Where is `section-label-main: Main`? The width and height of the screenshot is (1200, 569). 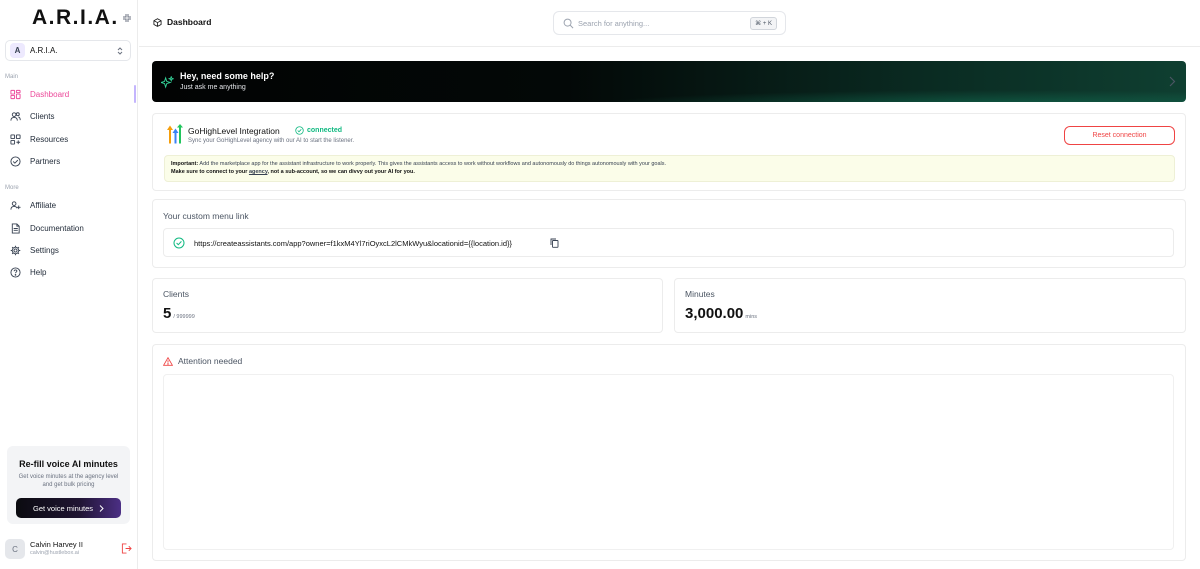 section-label-main: Main is located at coordinates (12, 77).